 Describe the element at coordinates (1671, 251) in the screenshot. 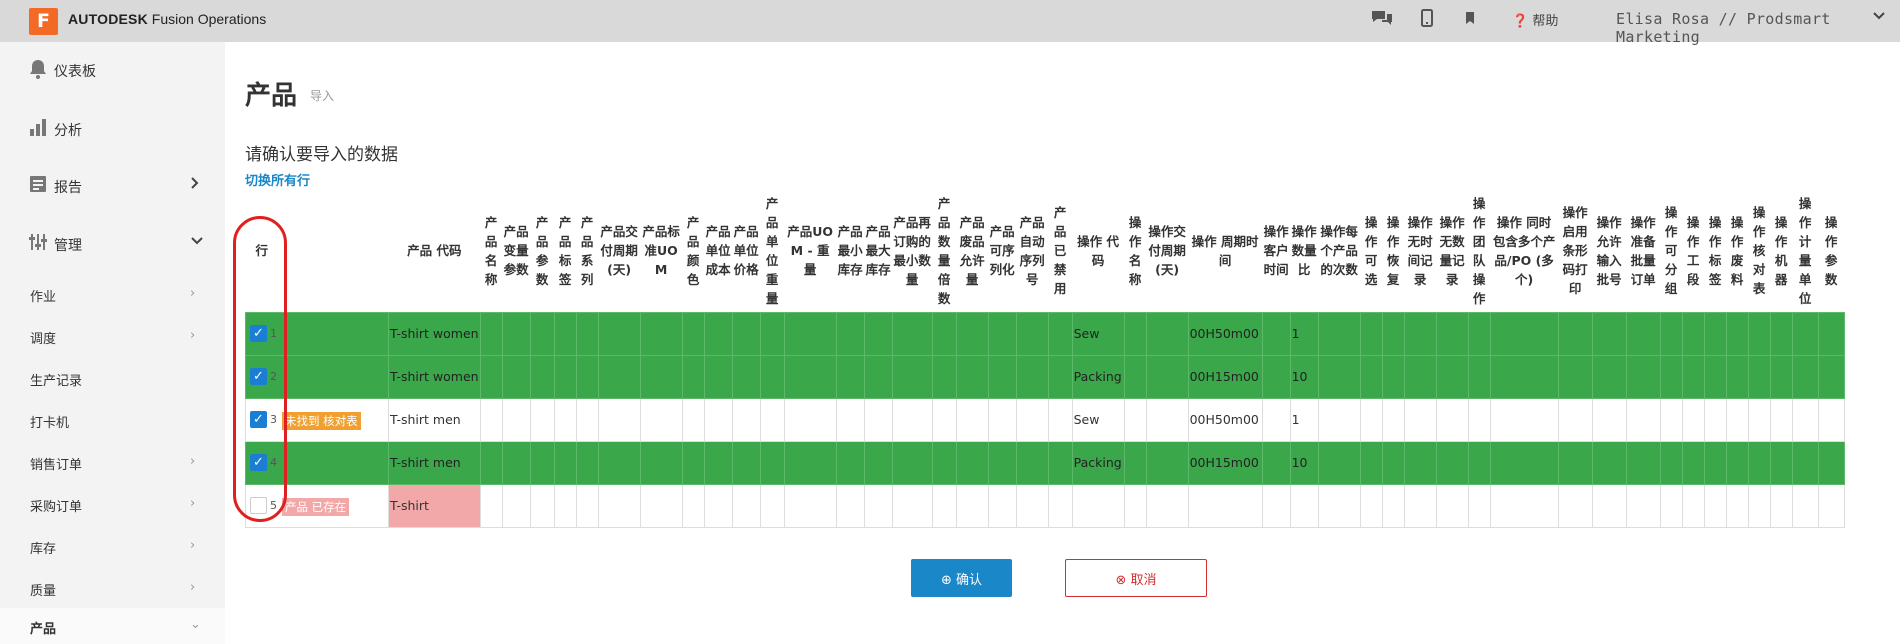

I see `column-header: 操作可分组` at that location.